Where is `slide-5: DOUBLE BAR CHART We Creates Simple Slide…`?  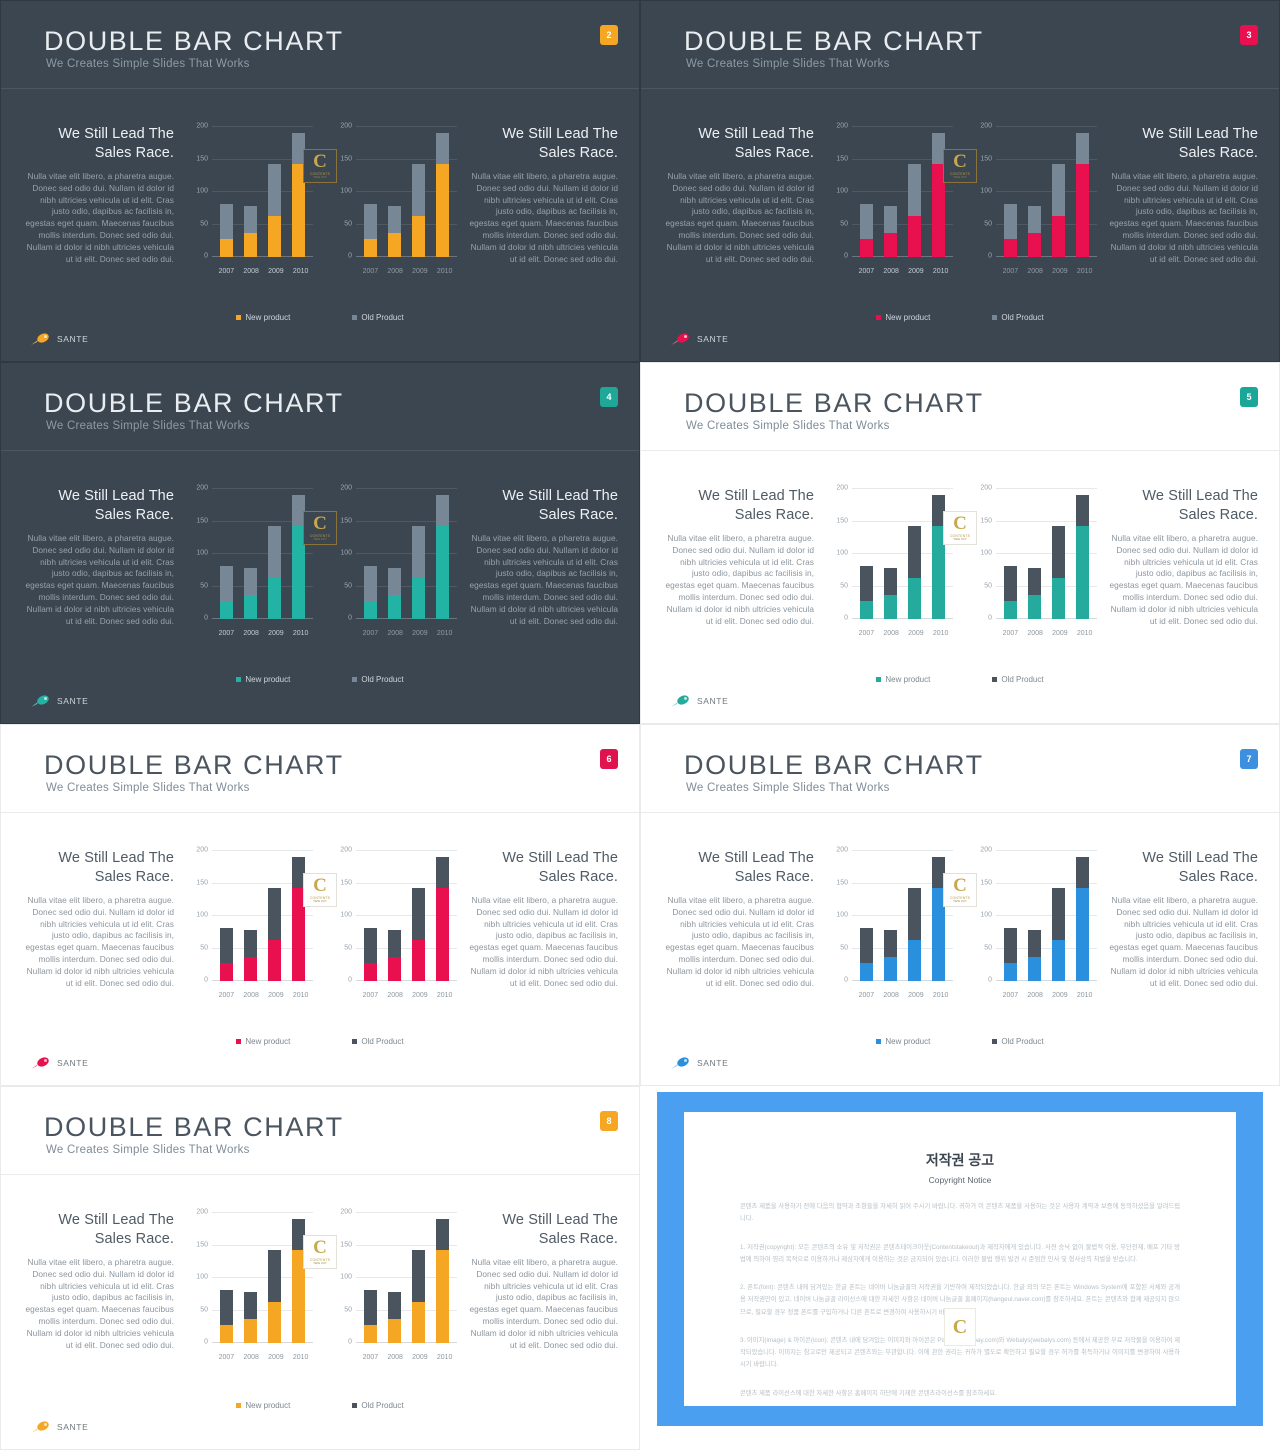
slide-5: DOUBLE BAR CHART We Creates Simple Slide… is located at coordinates (960, 543).